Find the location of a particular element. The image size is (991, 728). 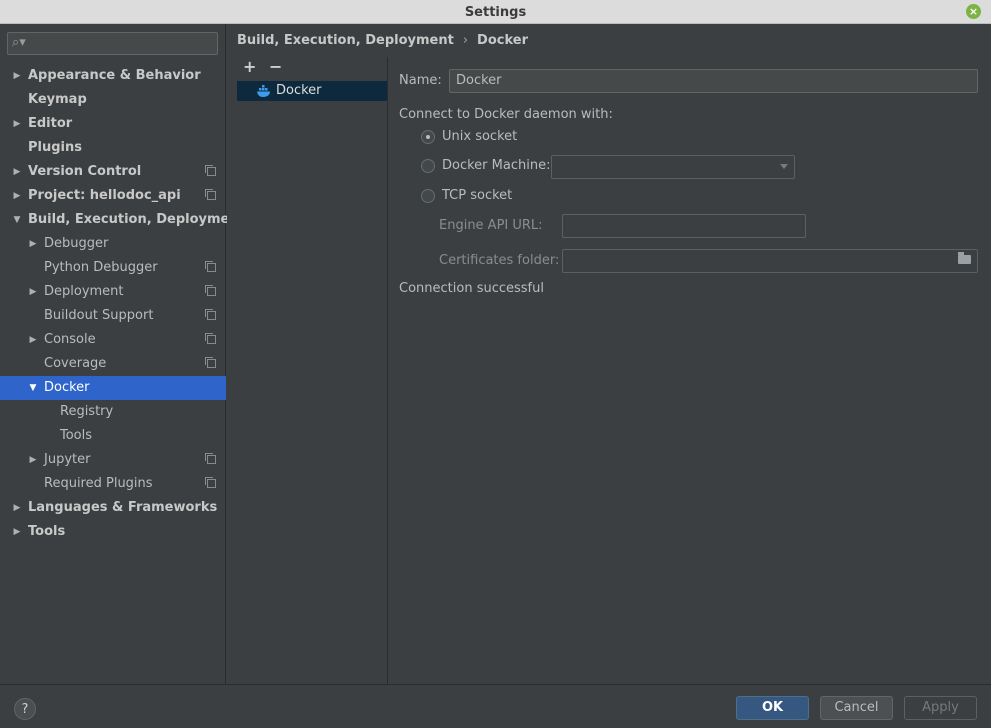

tree-item-label: Languages & Frameworks is located at coordinates (123, 507).